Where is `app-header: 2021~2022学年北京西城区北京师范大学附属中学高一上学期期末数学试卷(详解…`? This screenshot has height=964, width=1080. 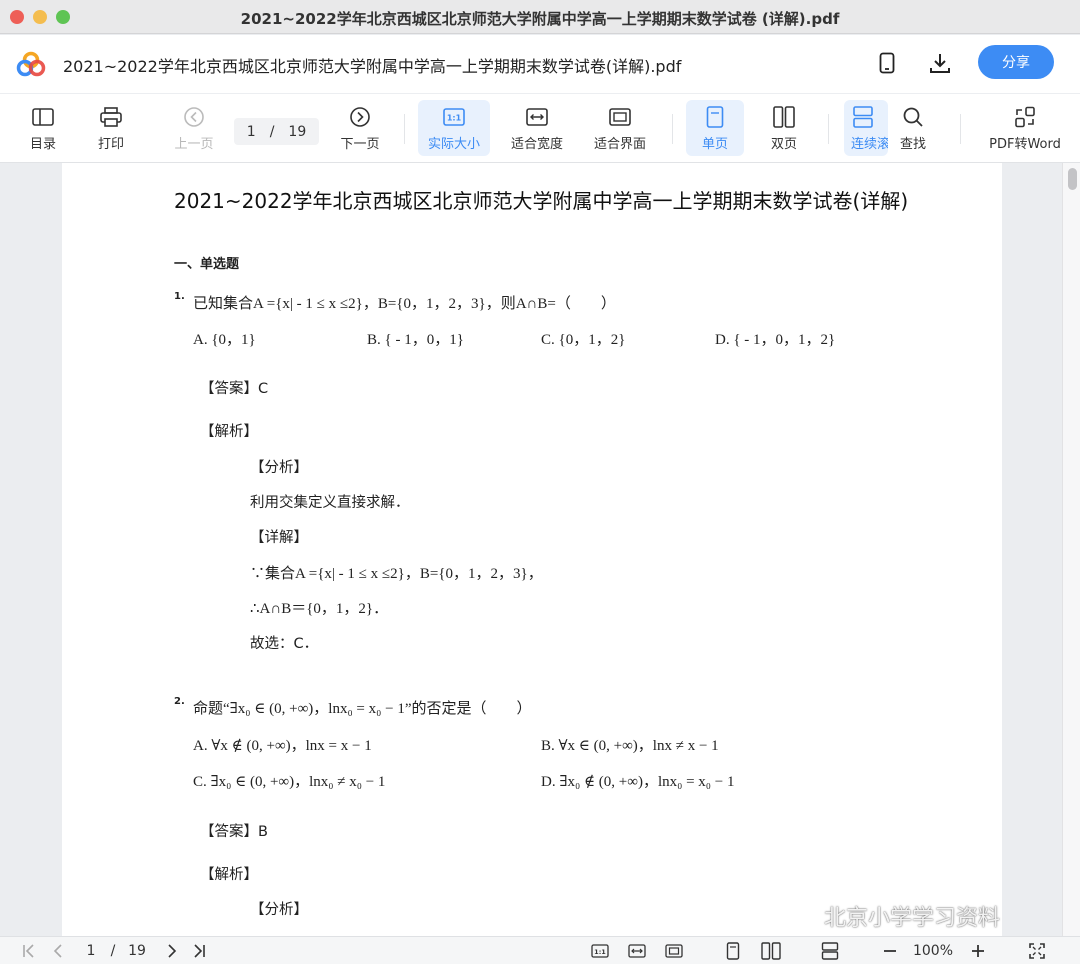
app-header: 2021~2022学年北京西城区北京师范大学附属中学高一上学期期末数学试卷(详解… is located at coordinates (540, 64).